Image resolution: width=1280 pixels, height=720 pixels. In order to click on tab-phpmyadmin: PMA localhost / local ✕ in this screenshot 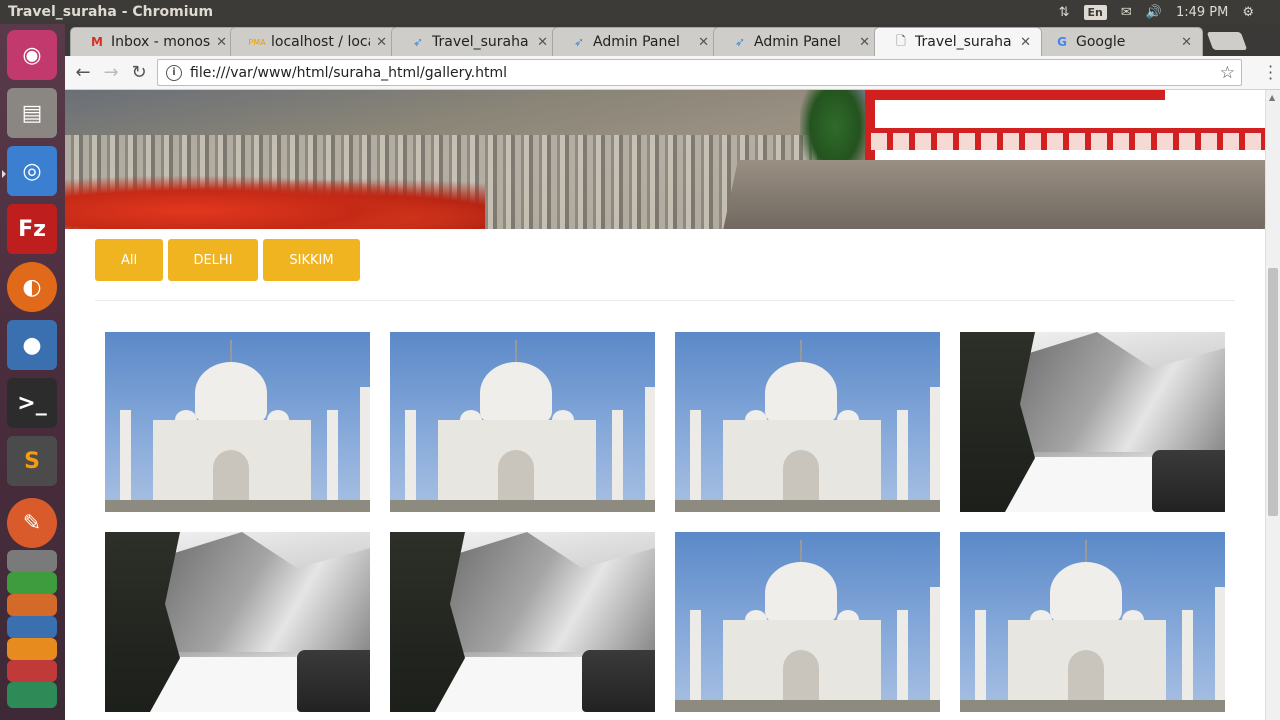, I will do `click(314, 41)`.